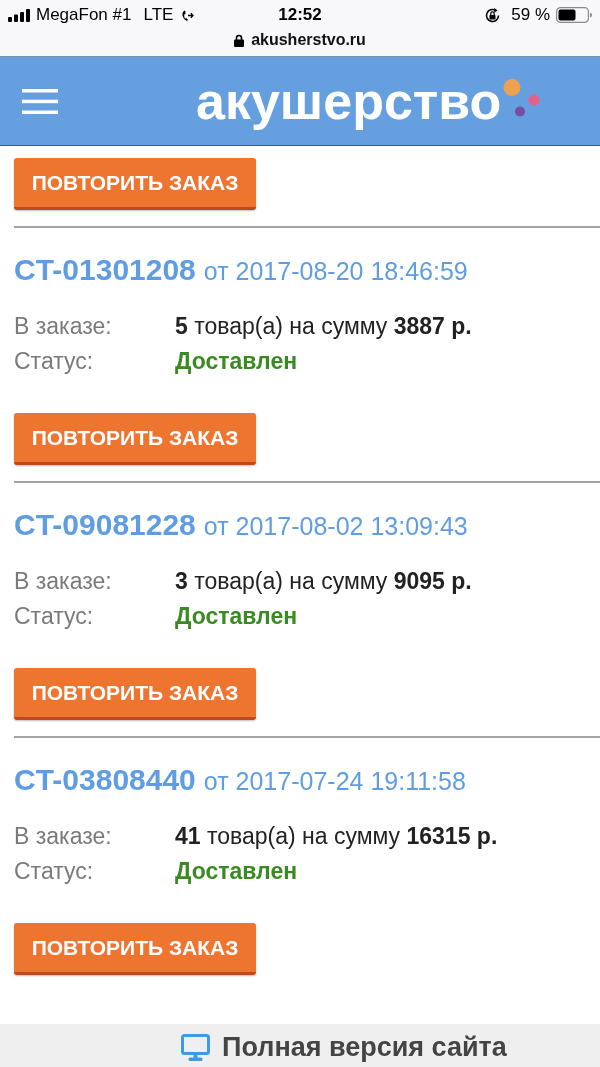 The width and height of the screenshot is (600, 1067). I want to click on order-number-link: CT-01301208, so click(105, 270).